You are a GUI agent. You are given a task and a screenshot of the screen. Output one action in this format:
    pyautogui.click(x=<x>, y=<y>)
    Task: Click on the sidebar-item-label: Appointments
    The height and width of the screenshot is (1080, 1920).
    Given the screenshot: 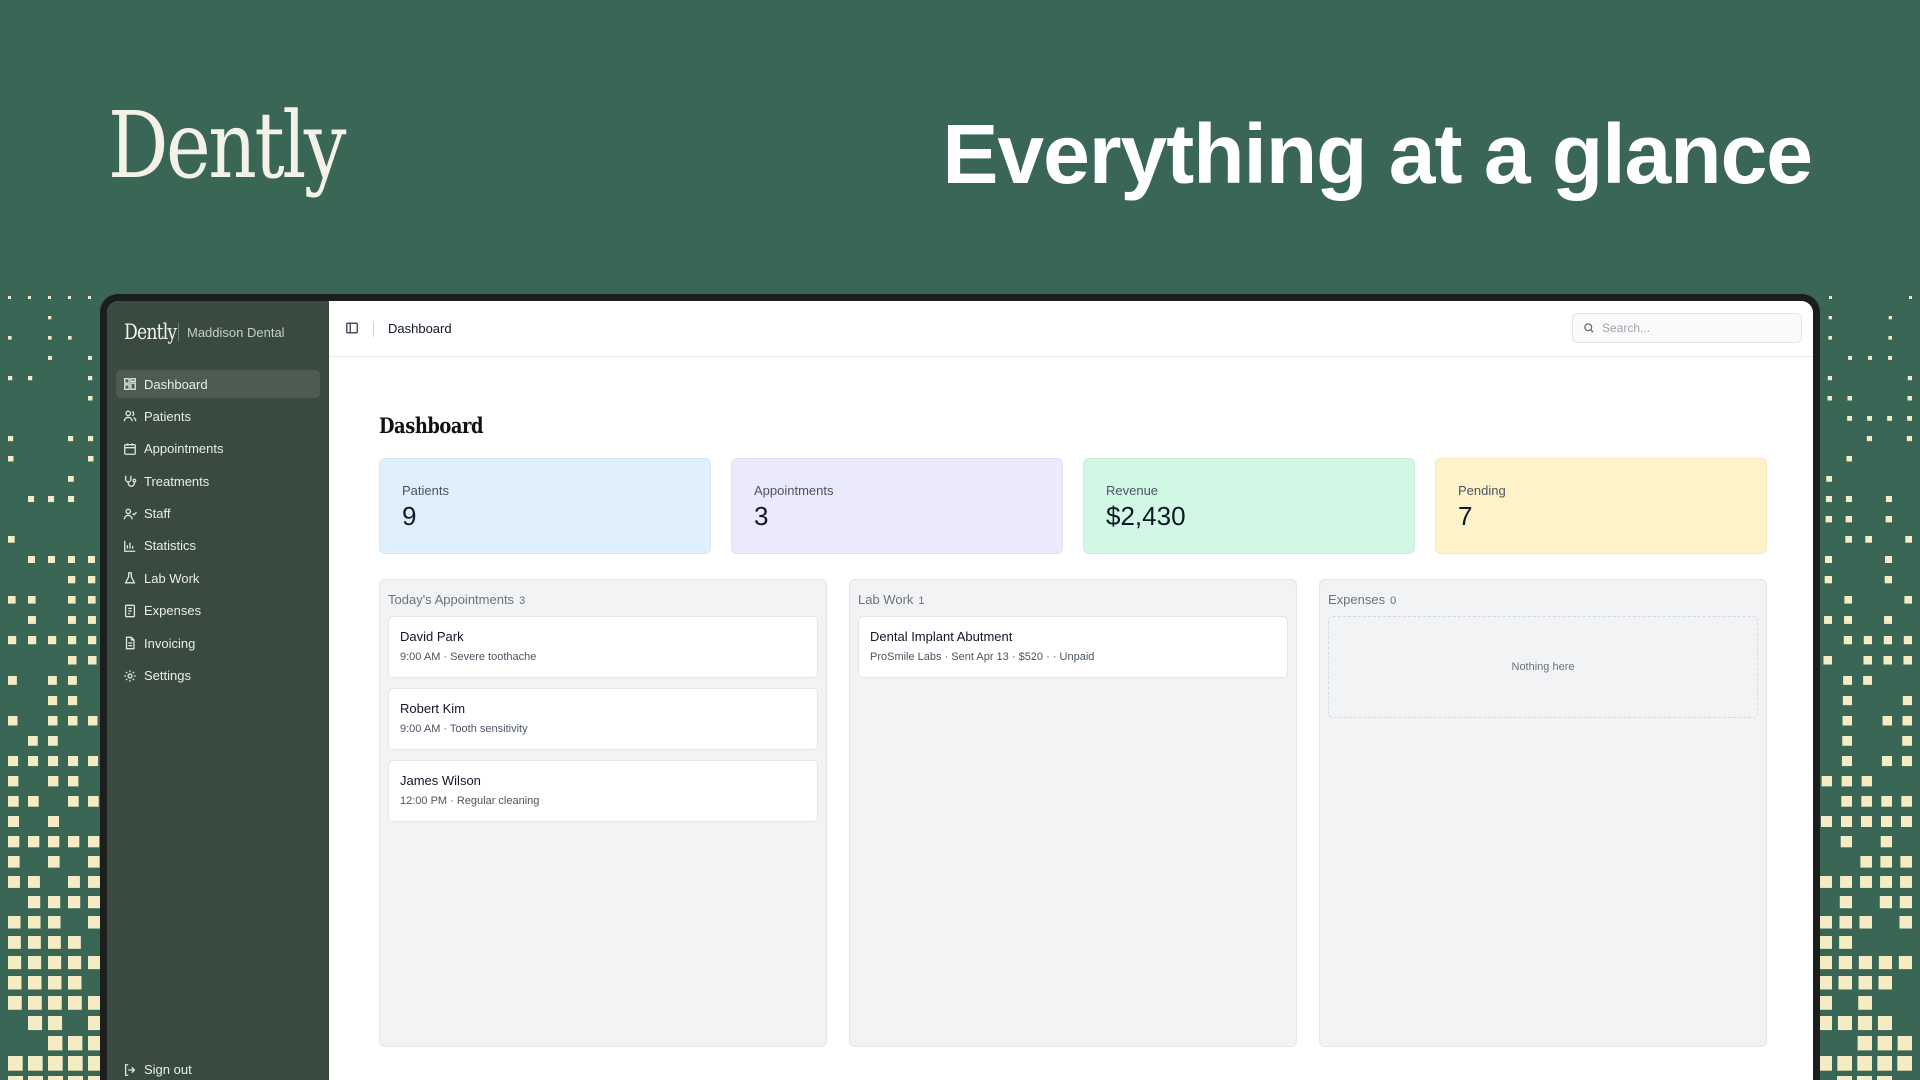 What is the action you would take?
    pyautogui.click(x=184, y=449)
    